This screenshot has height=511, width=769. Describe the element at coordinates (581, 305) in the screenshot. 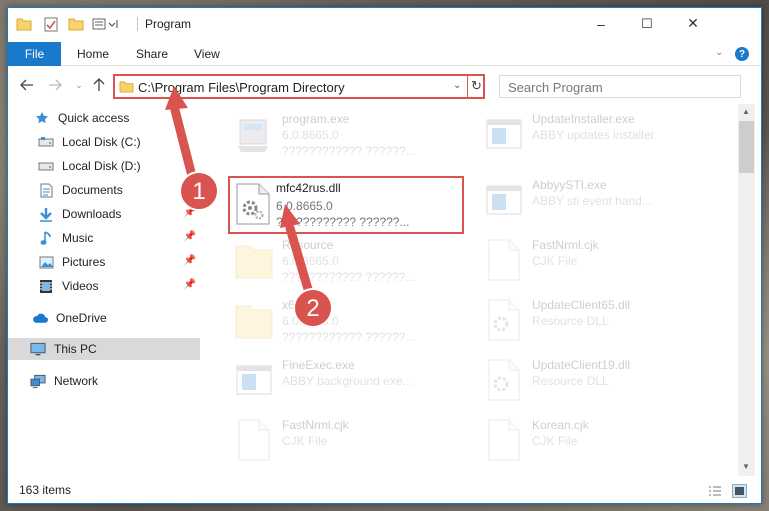

I see `file-name: UpdateClient65.dll` at that location.